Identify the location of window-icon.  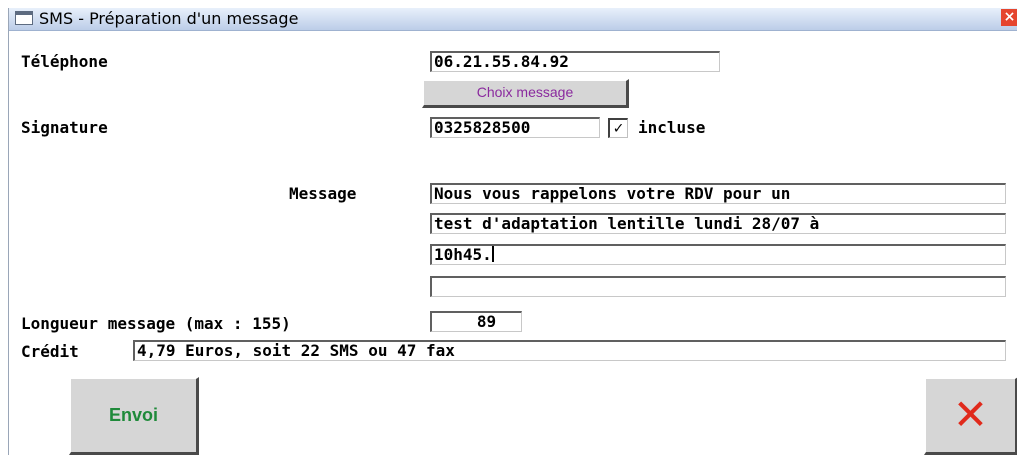
(24, 18).